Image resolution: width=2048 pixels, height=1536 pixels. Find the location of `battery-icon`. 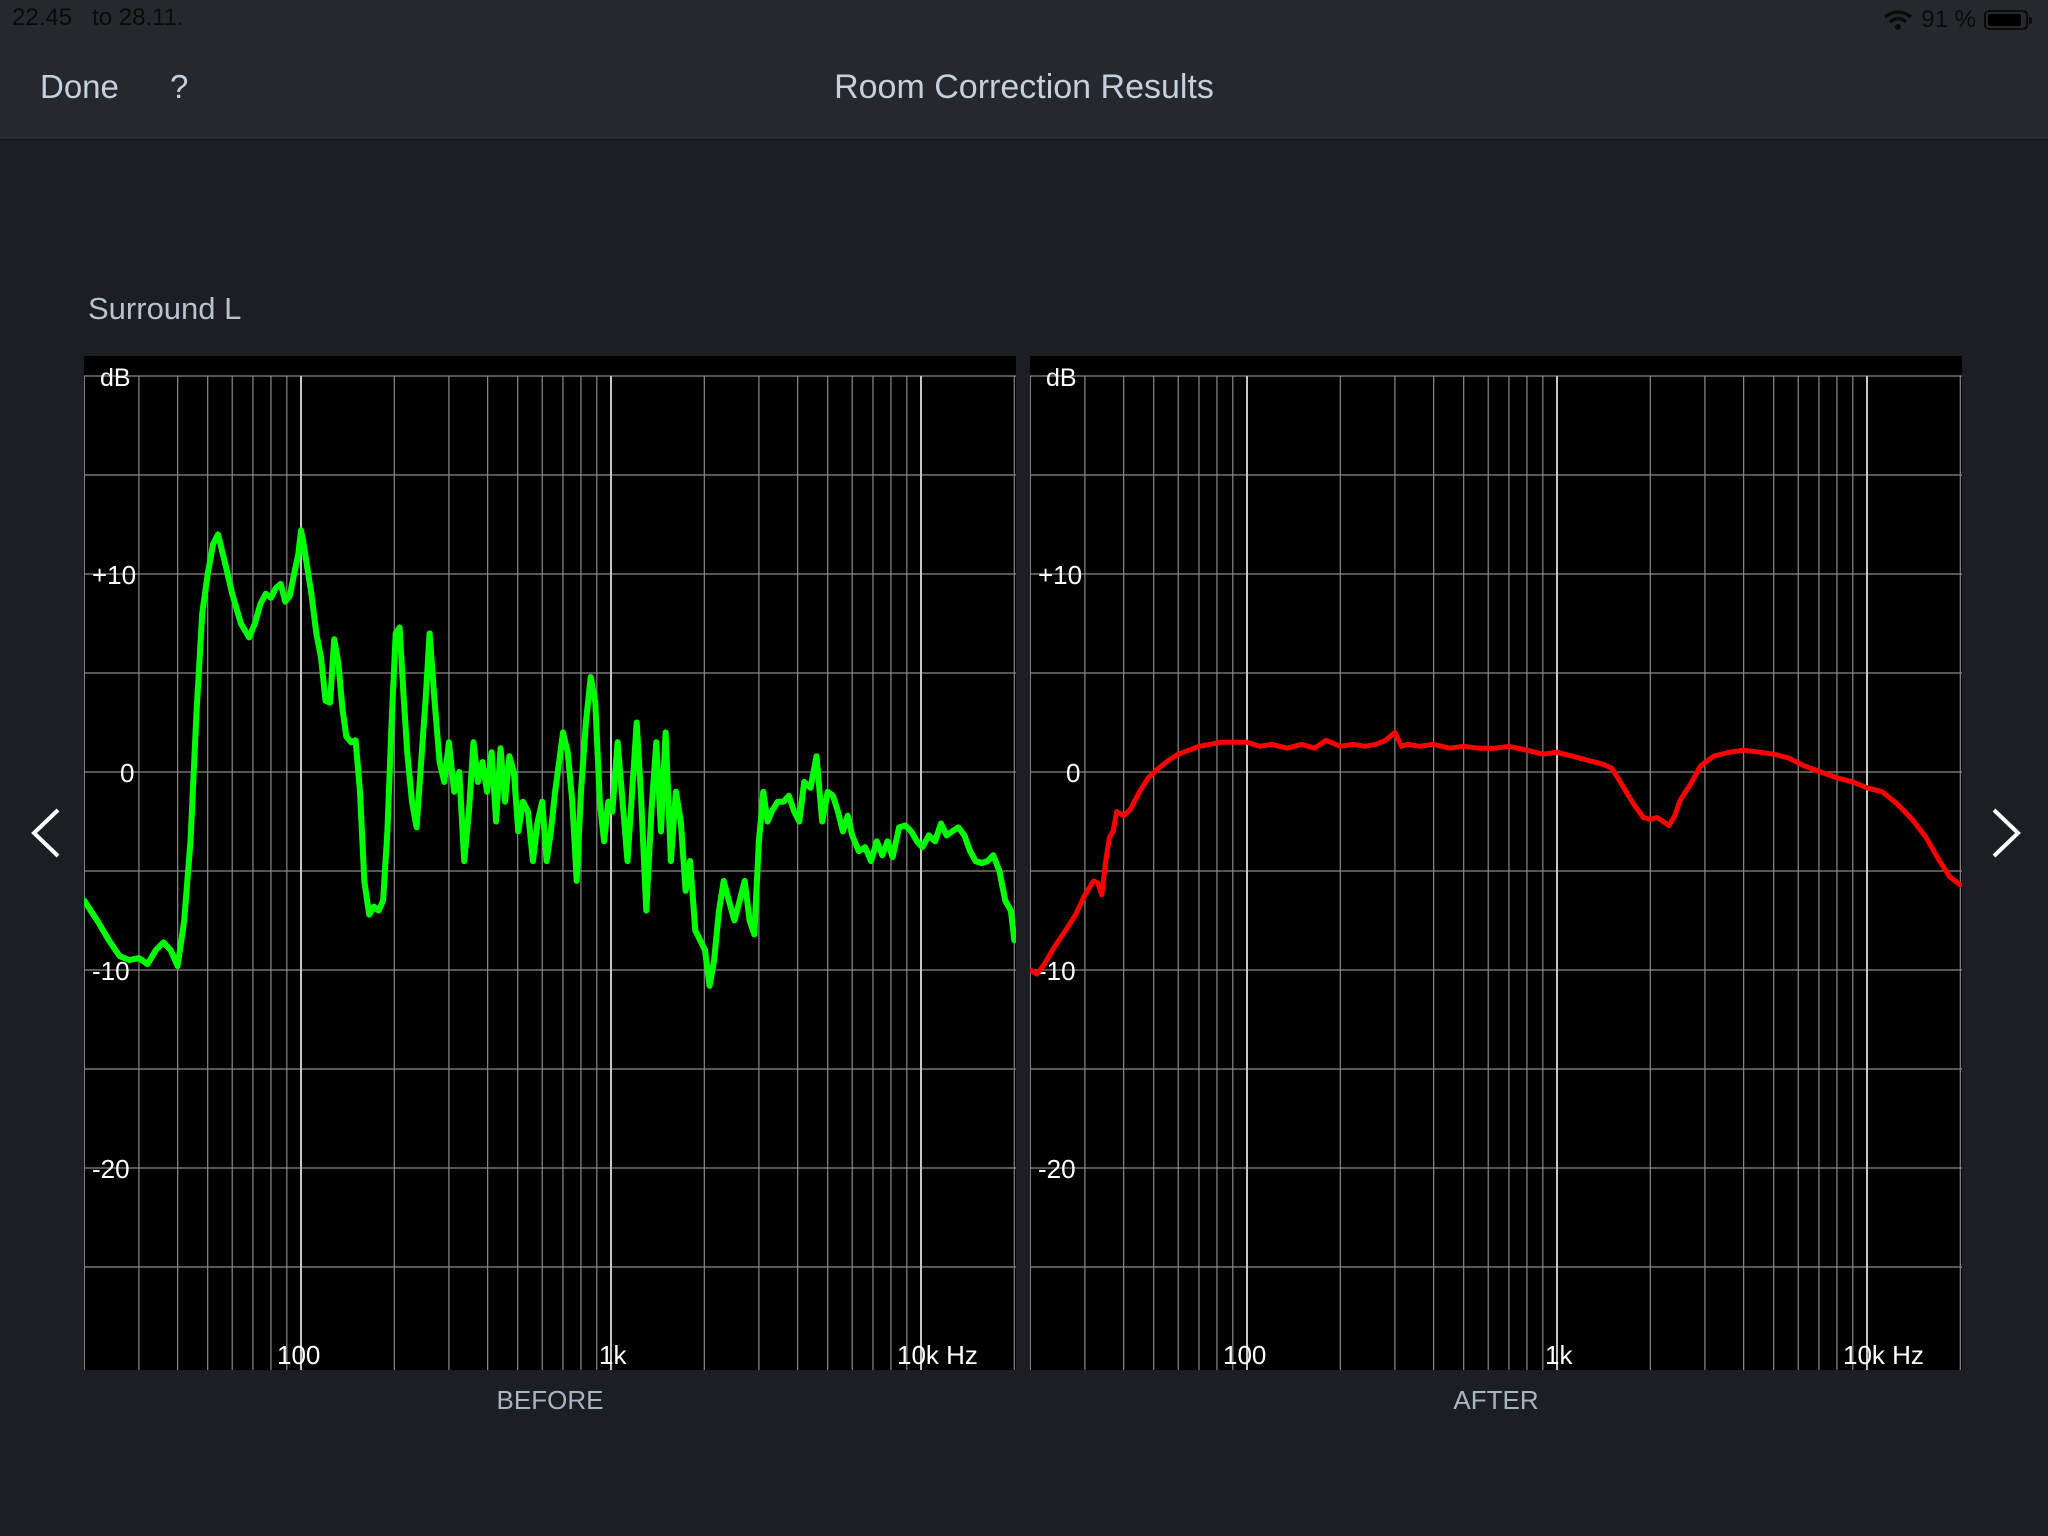

battery-icon is located at coordinates (2008, 20).